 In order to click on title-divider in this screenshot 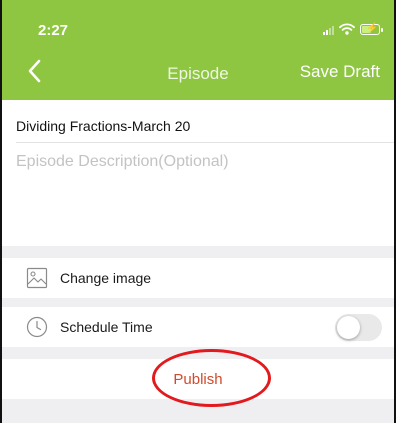, I will do `click(205, 142)`.